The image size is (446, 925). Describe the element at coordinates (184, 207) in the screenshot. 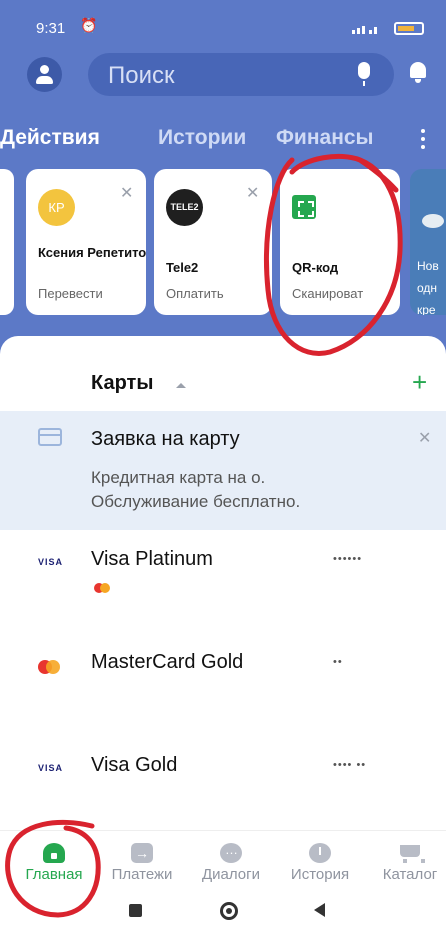

I see `tele2-logo: TELE2` at that location.